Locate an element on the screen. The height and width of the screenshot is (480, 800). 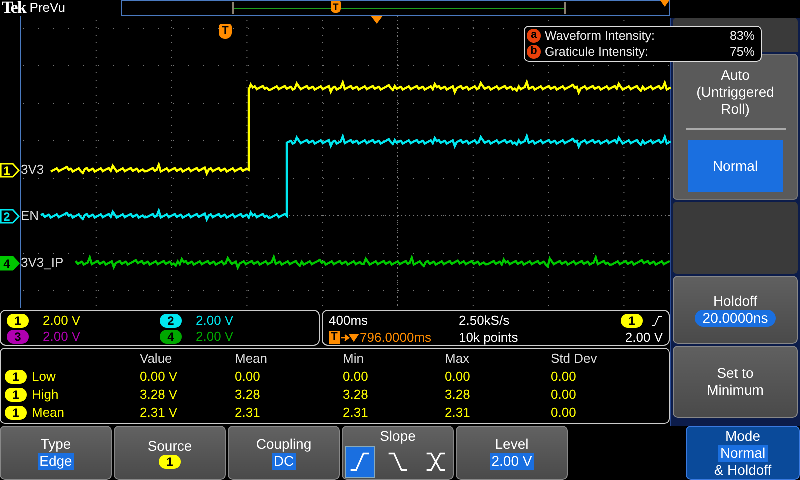
channel-marker: 1 is located at coordinates (10, 170).